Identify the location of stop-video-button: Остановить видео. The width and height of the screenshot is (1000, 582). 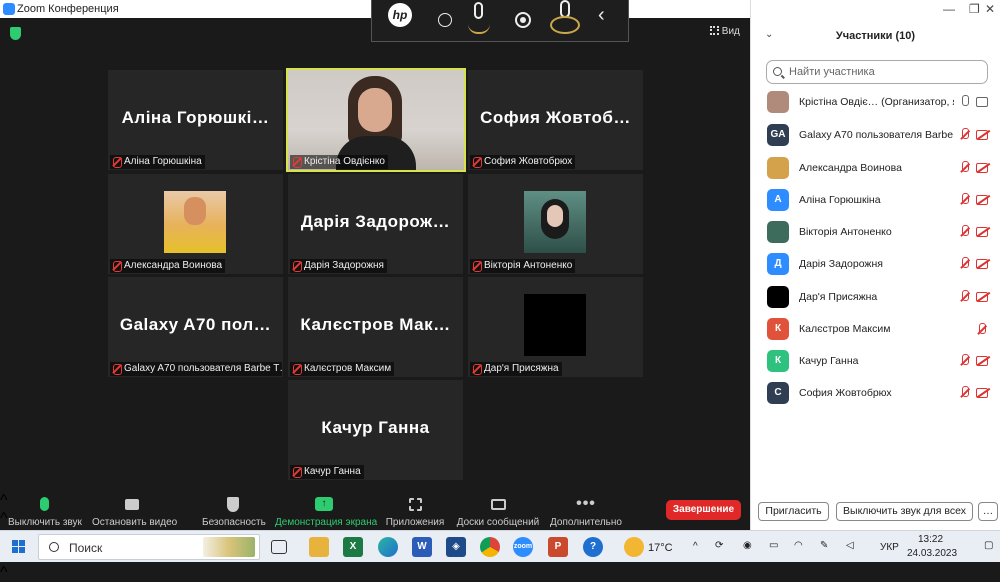
(134, 511).